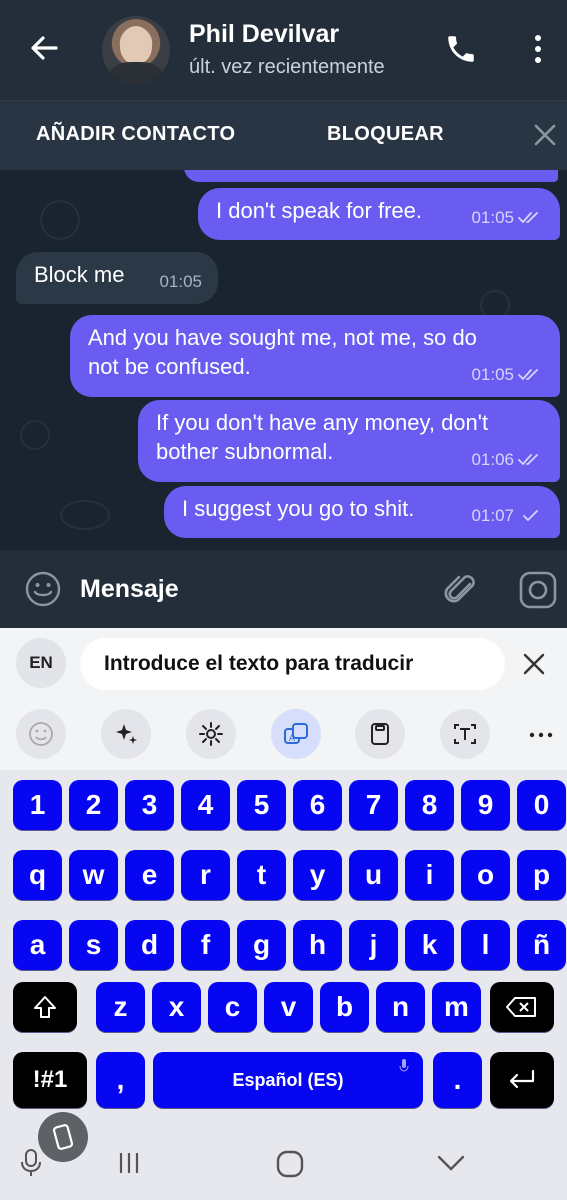 The width and height of the screenshot is (567, 1200). I want to click on key-o: o, so click(485, 875).